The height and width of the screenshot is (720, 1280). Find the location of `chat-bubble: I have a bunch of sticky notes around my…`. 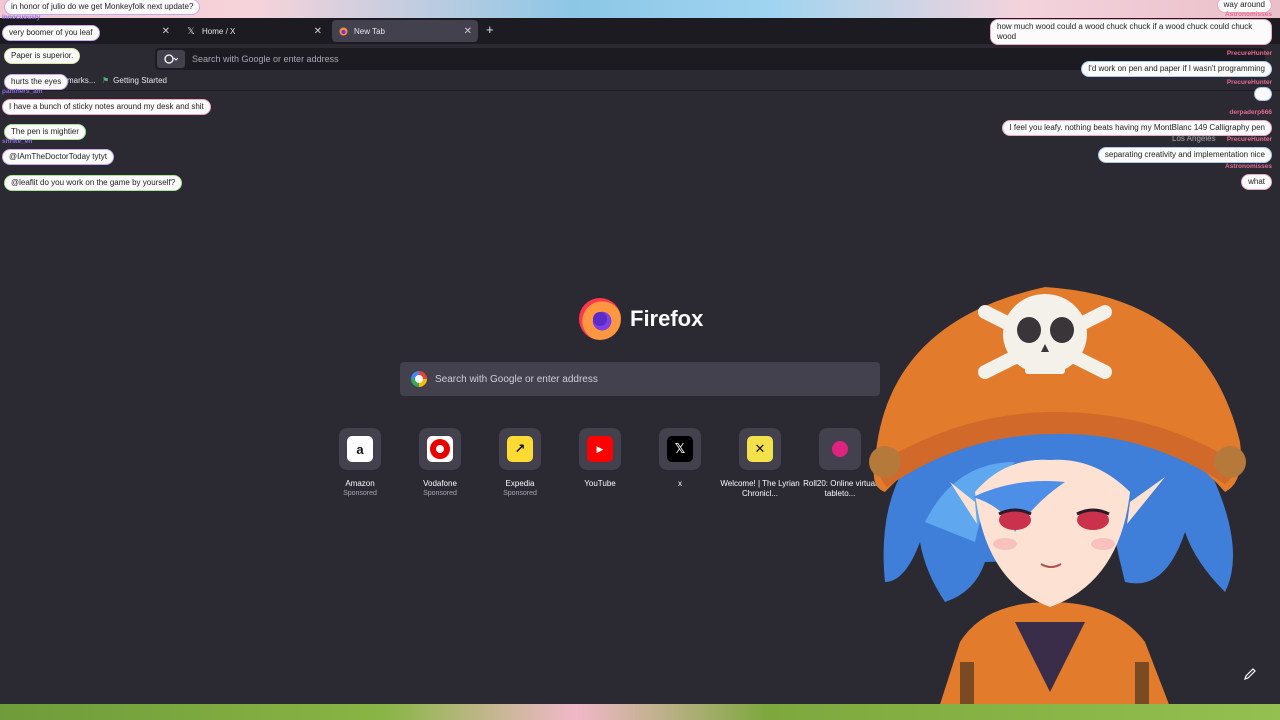

chat-bubble: I have a bunch of sticky notes around my… is located at coordinates (106, 107).